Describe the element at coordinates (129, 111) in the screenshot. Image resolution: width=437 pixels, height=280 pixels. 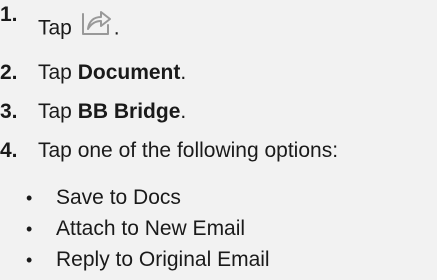
I see `bb-bridge-label: BB Bridge` at that location.